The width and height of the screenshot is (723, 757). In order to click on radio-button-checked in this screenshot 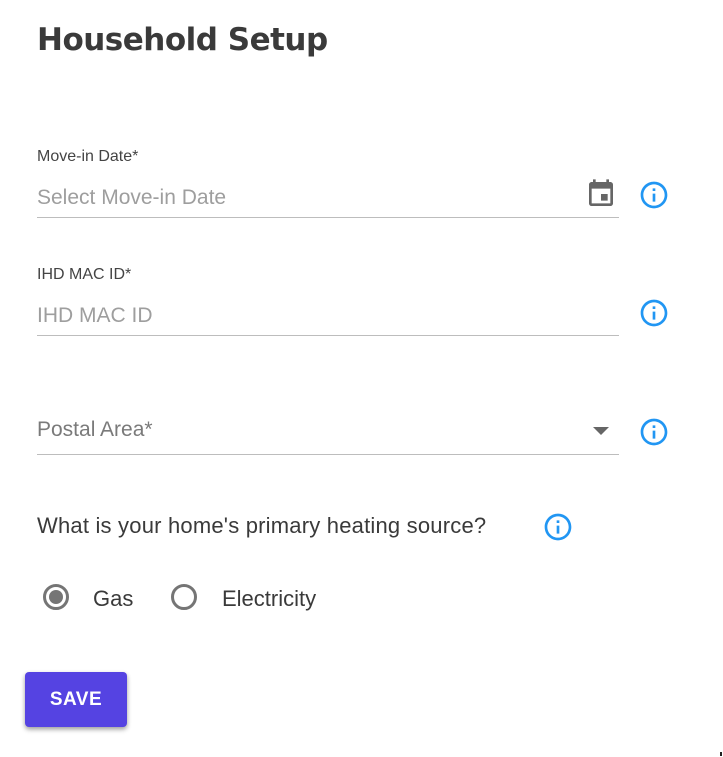, I will do `click(56, 597)`.